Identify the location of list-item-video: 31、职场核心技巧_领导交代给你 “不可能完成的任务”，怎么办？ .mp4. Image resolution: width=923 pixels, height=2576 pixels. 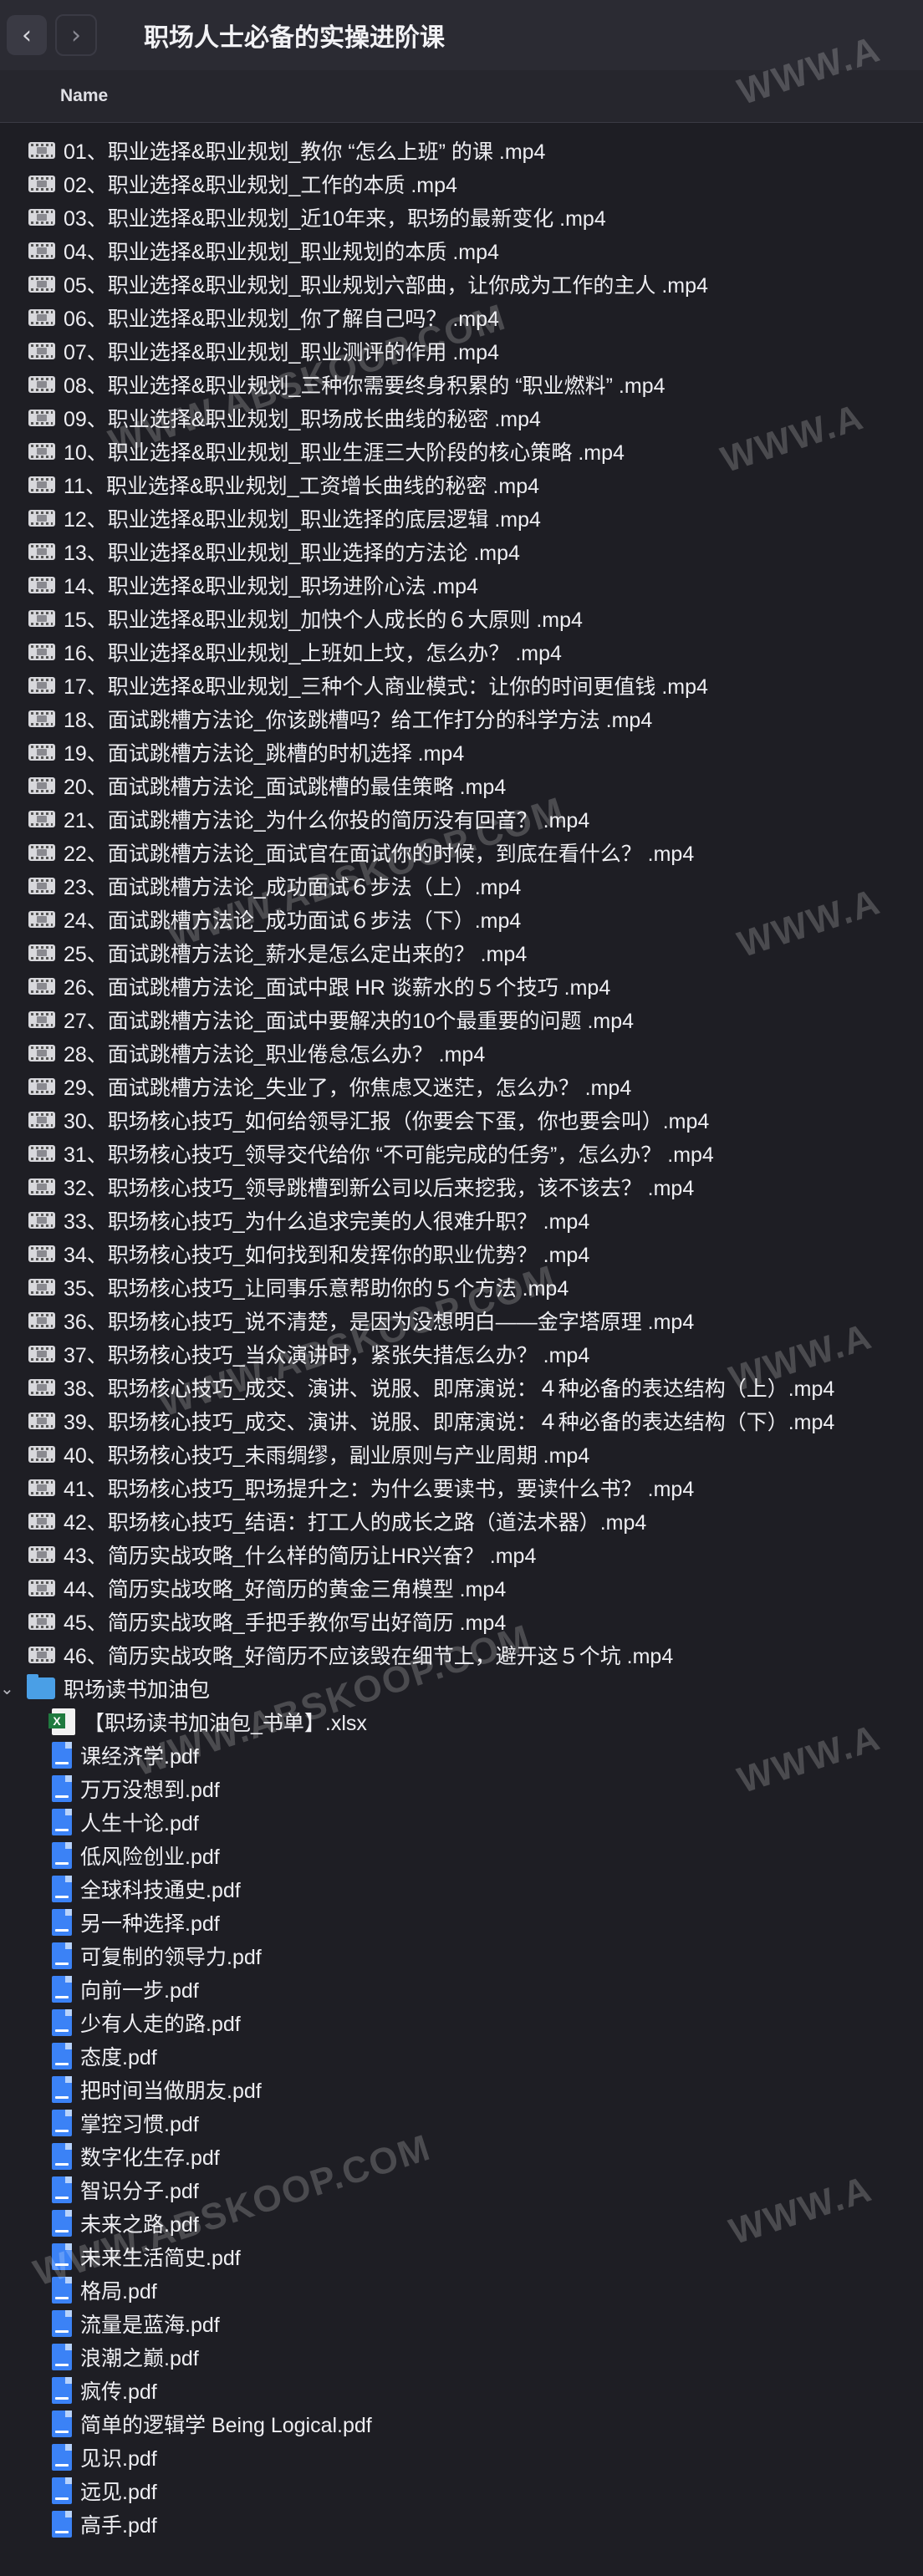
(461, 1153).